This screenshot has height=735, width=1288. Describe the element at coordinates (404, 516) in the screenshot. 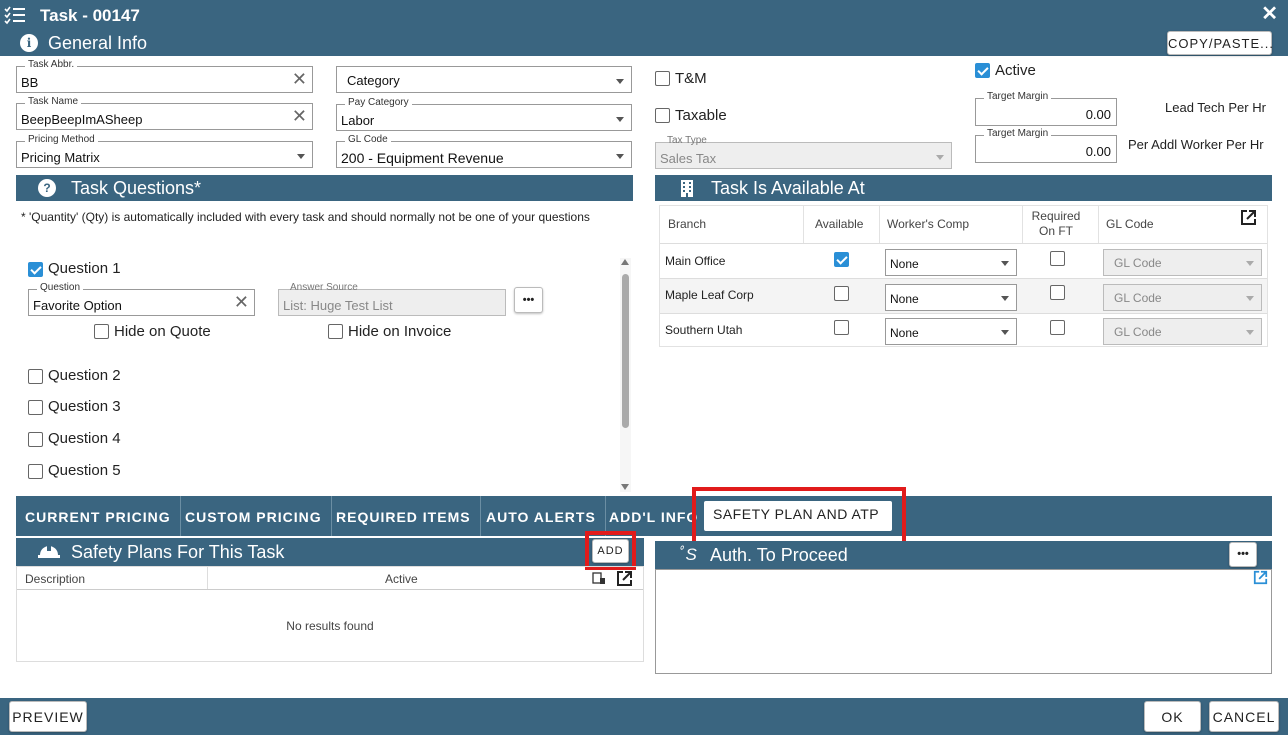

I see `tab-required-items: REQUIRED ITEMS` at that location.